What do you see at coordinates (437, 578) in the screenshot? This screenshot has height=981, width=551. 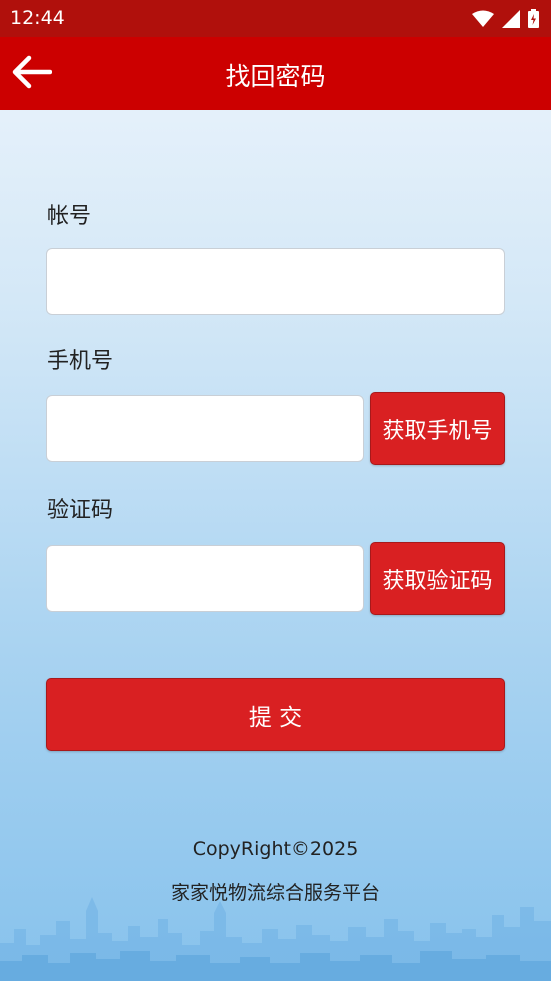 I see `get-code-button: 获取验证码` at bounding box center [437, 578].